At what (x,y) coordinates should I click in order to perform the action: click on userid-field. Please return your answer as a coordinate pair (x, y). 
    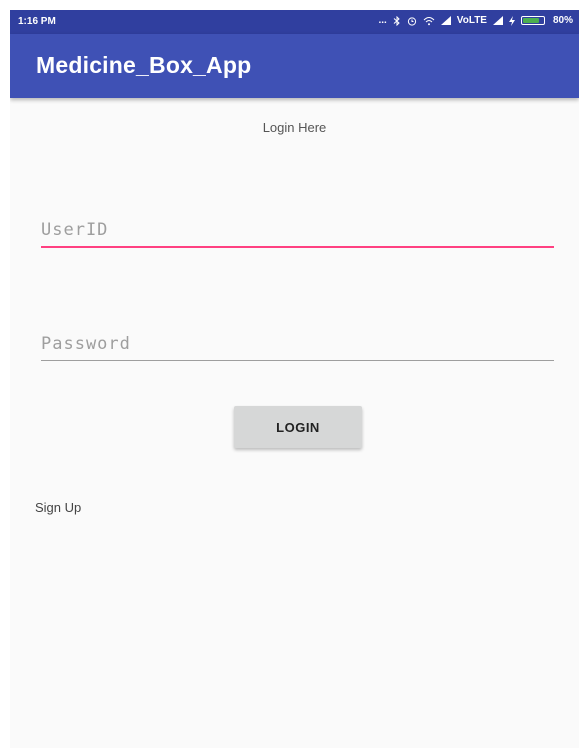
    Looking at the image, I should click on (297, 231).